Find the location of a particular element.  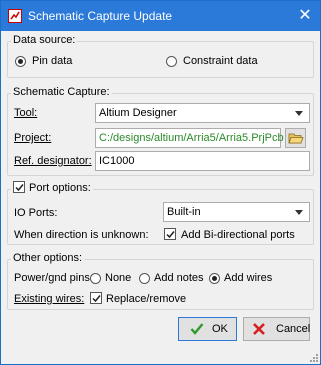

replace-remove-label: Replace/remove is located at coordinates (146, 299).